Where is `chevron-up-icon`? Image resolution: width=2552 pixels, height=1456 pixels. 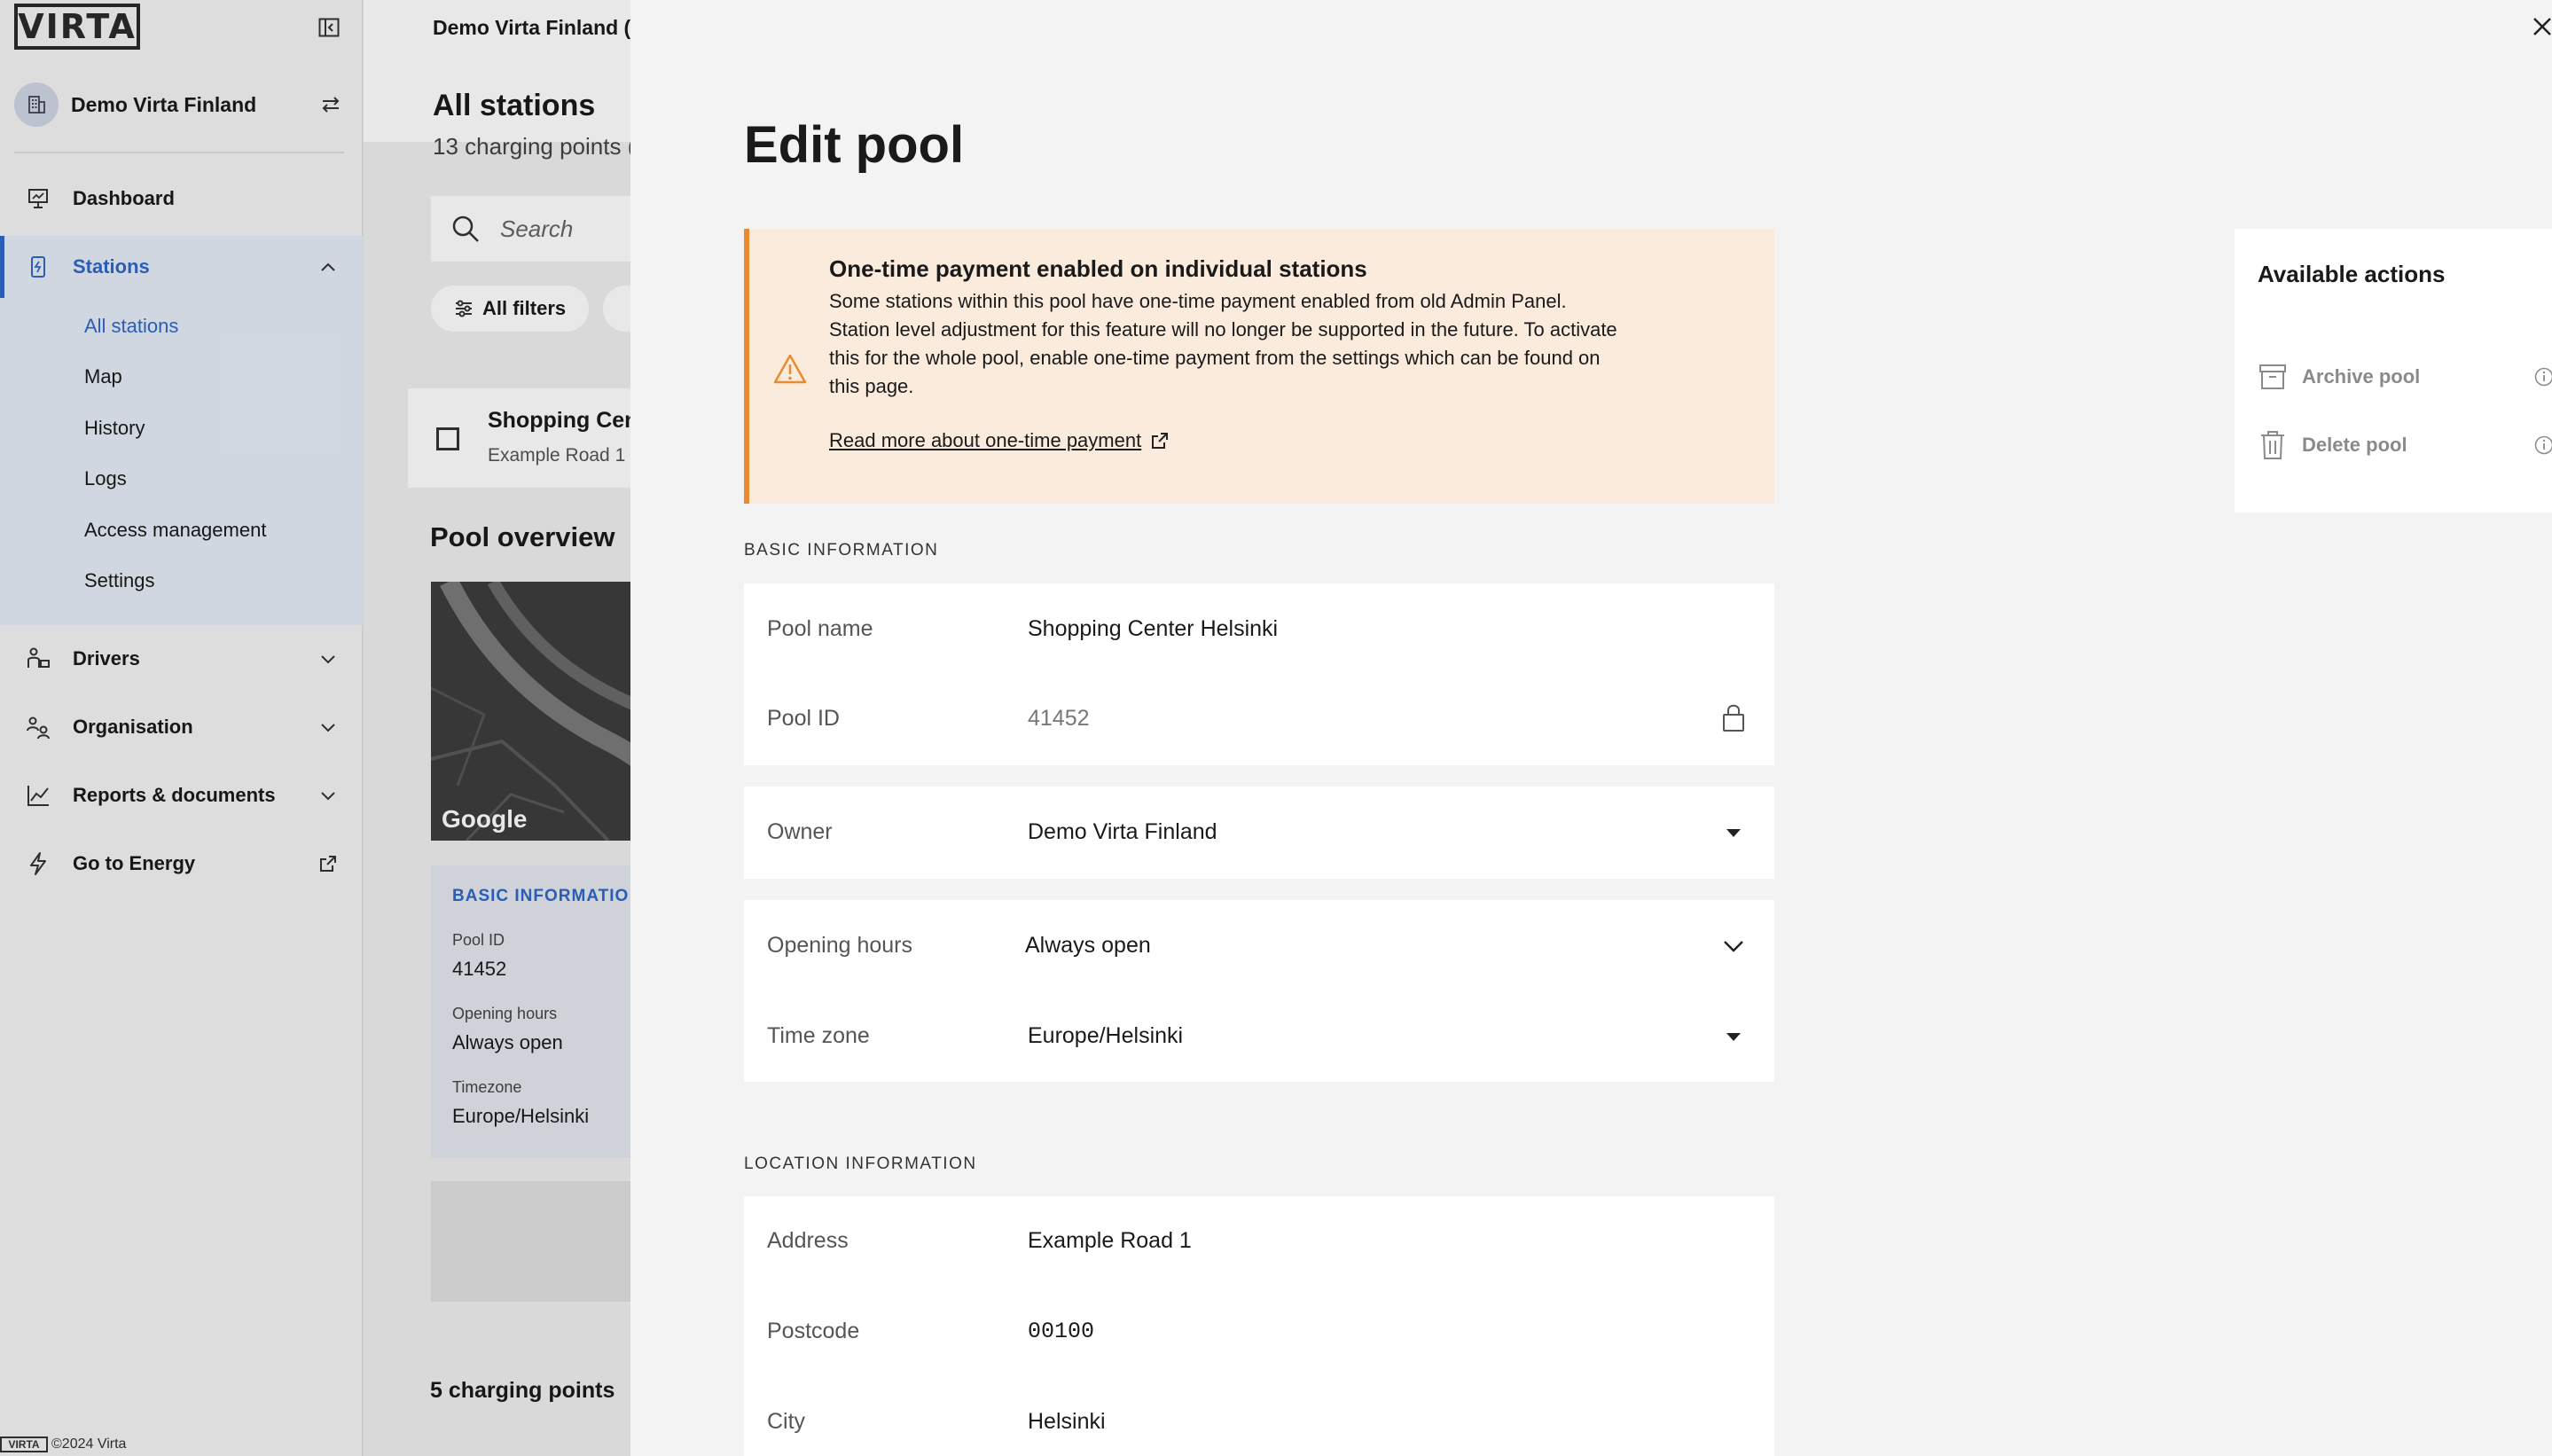
chevron-up-icon is located at coordinates (328, 267).